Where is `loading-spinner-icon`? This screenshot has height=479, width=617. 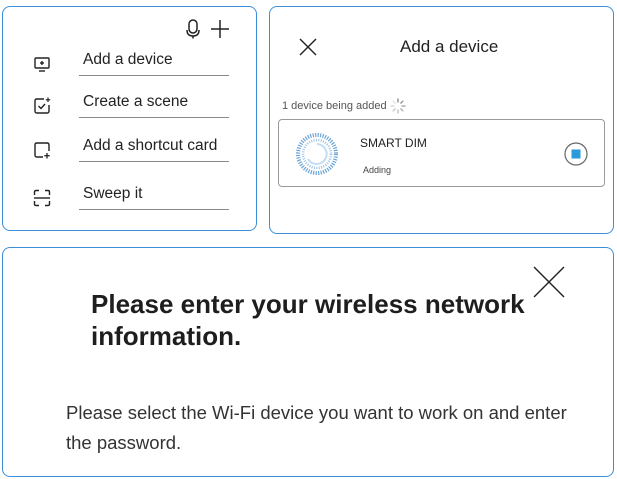 loading-spinner-icon is located at coordinates (397, 106).